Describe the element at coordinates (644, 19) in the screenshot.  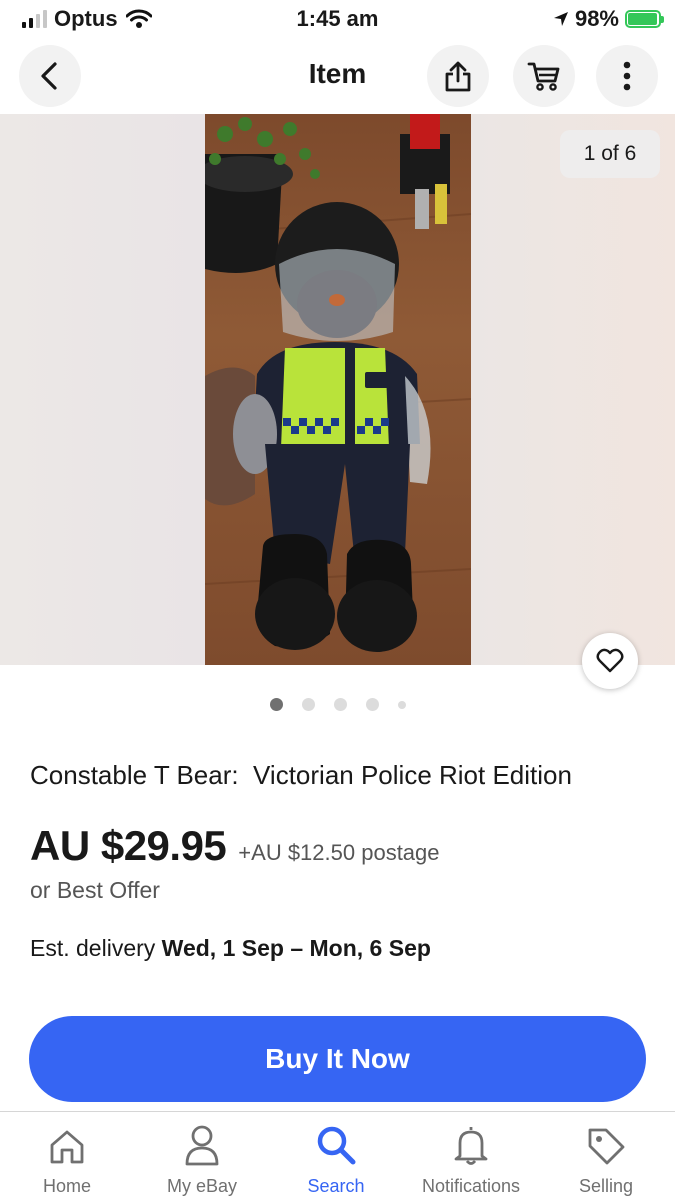
I see `battery-icon` at that location.